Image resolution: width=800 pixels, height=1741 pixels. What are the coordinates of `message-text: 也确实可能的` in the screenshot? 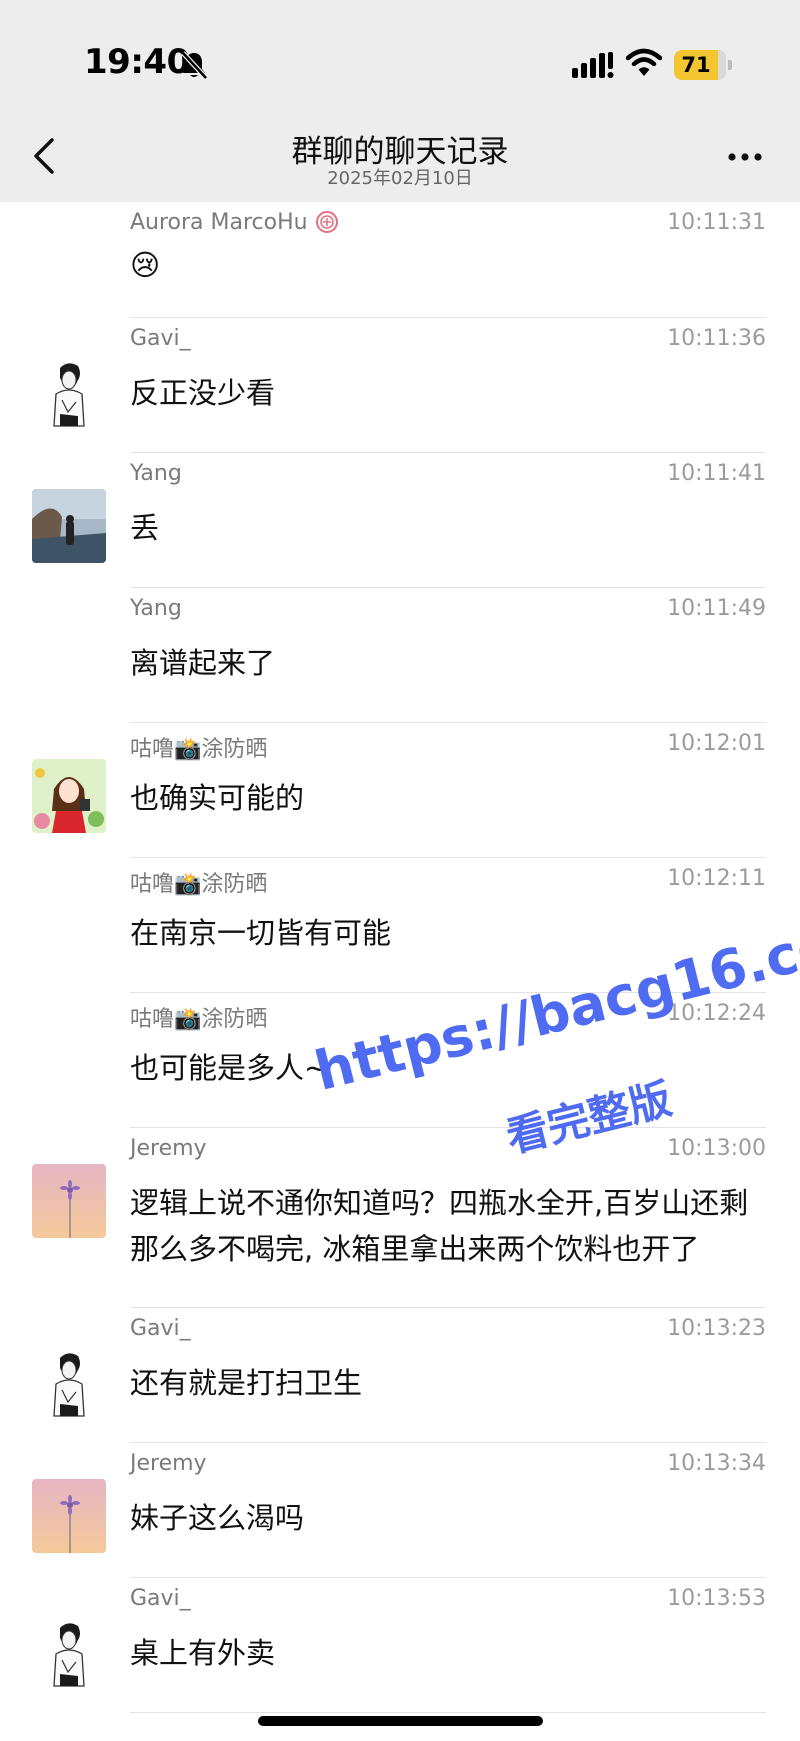 It's located at (217, 798).